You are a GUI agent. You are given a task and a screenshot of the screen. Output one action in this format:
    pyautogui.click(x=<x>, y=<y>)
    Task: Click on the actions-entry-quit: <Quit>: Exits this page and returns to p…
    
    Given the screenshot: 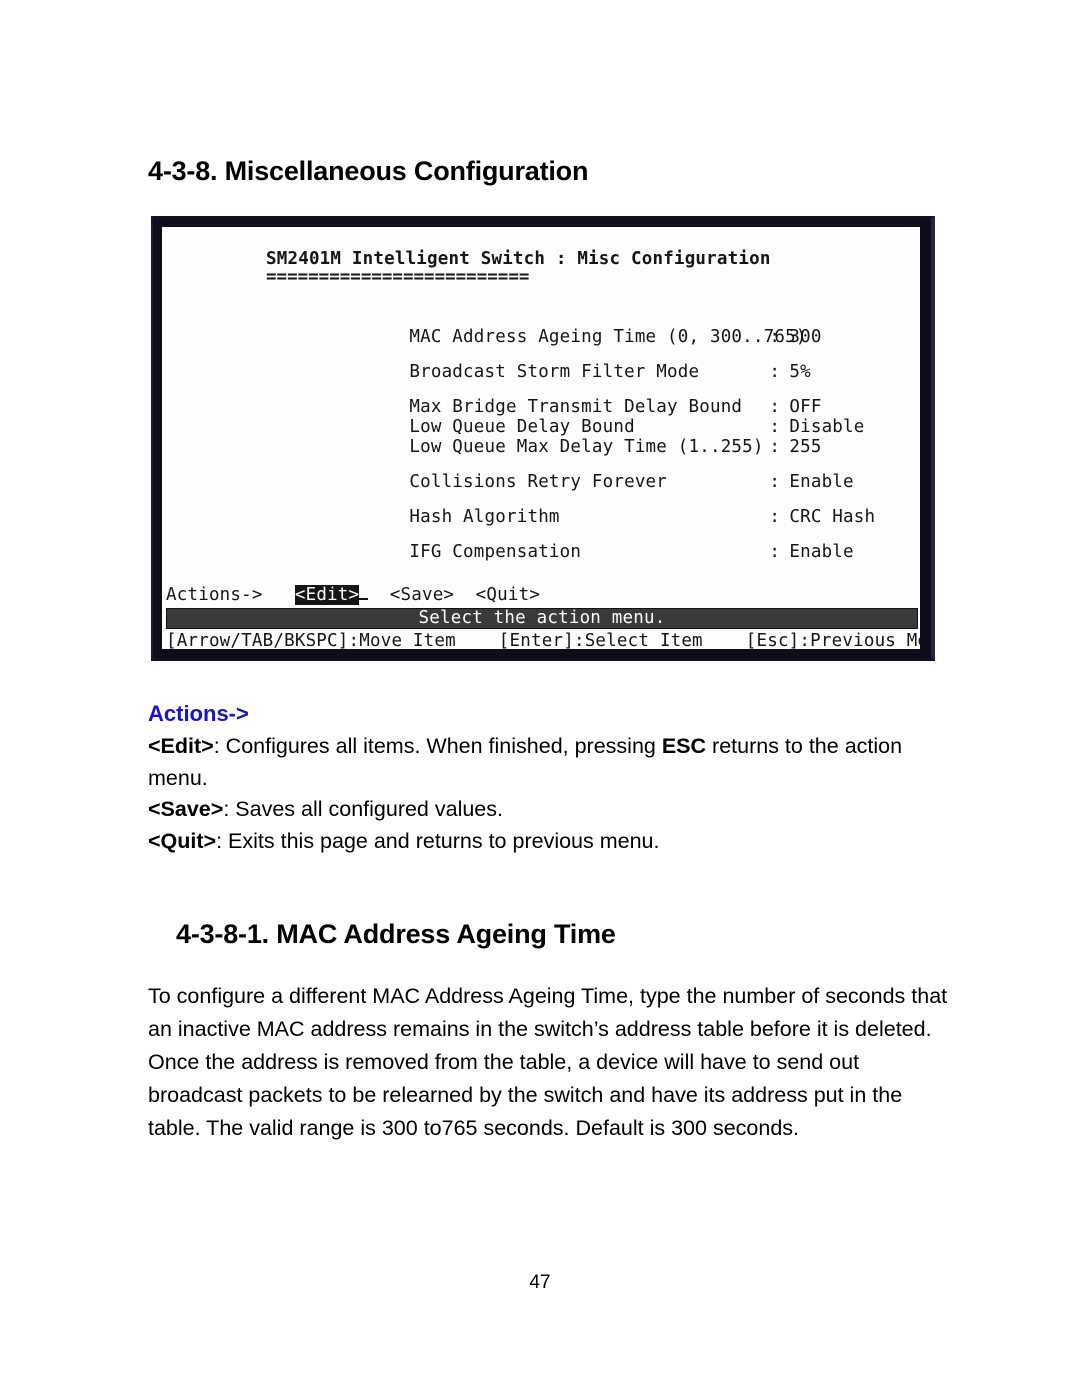 What is the action you would take?
    pyautogui.click(x=548, y=842)
    